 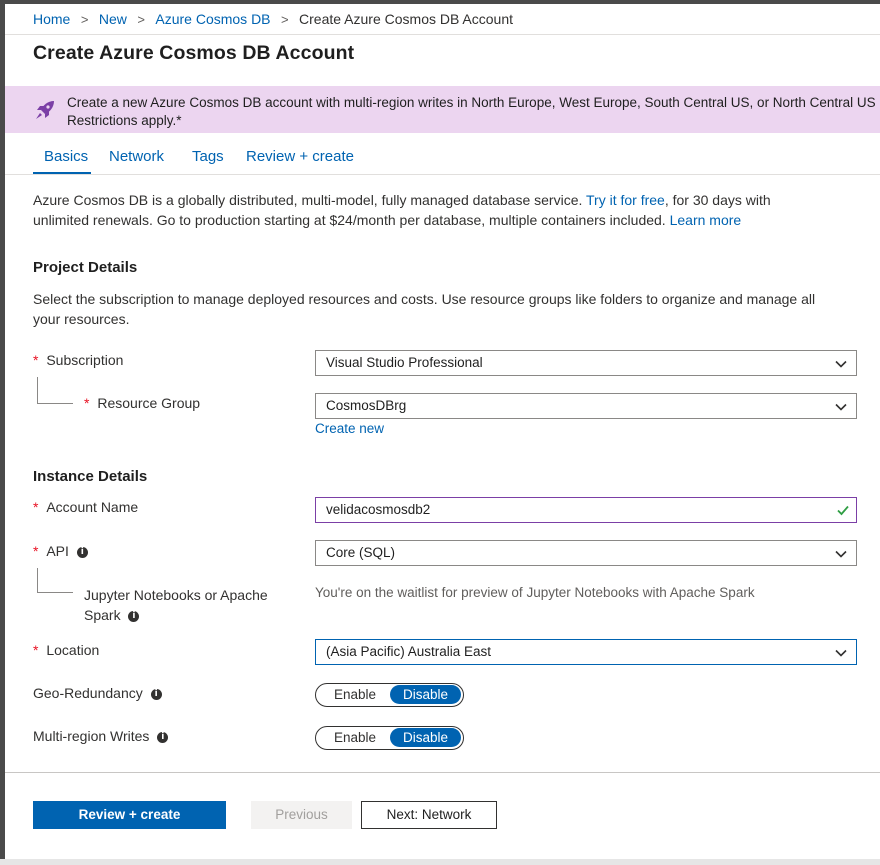 I want to click on subscription-select: Visual Studio Professional, so click(x=586, y=363).